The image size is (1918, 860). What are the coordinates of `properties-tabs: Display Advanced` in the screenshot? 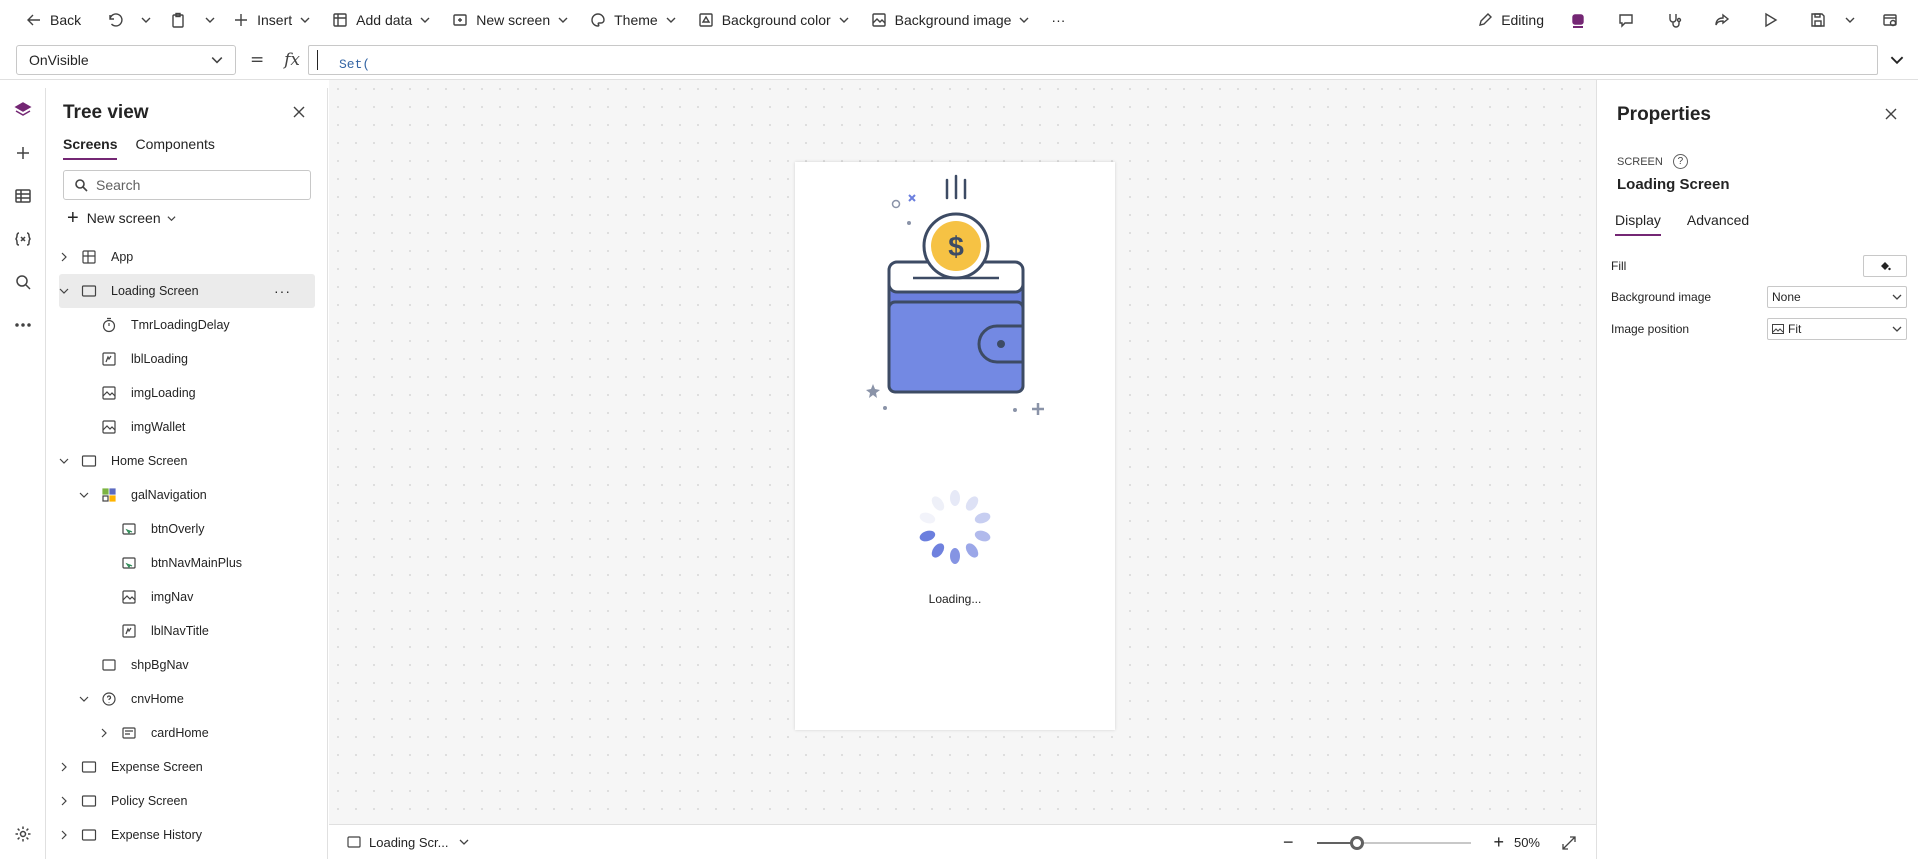 It's located at (1695, 224).